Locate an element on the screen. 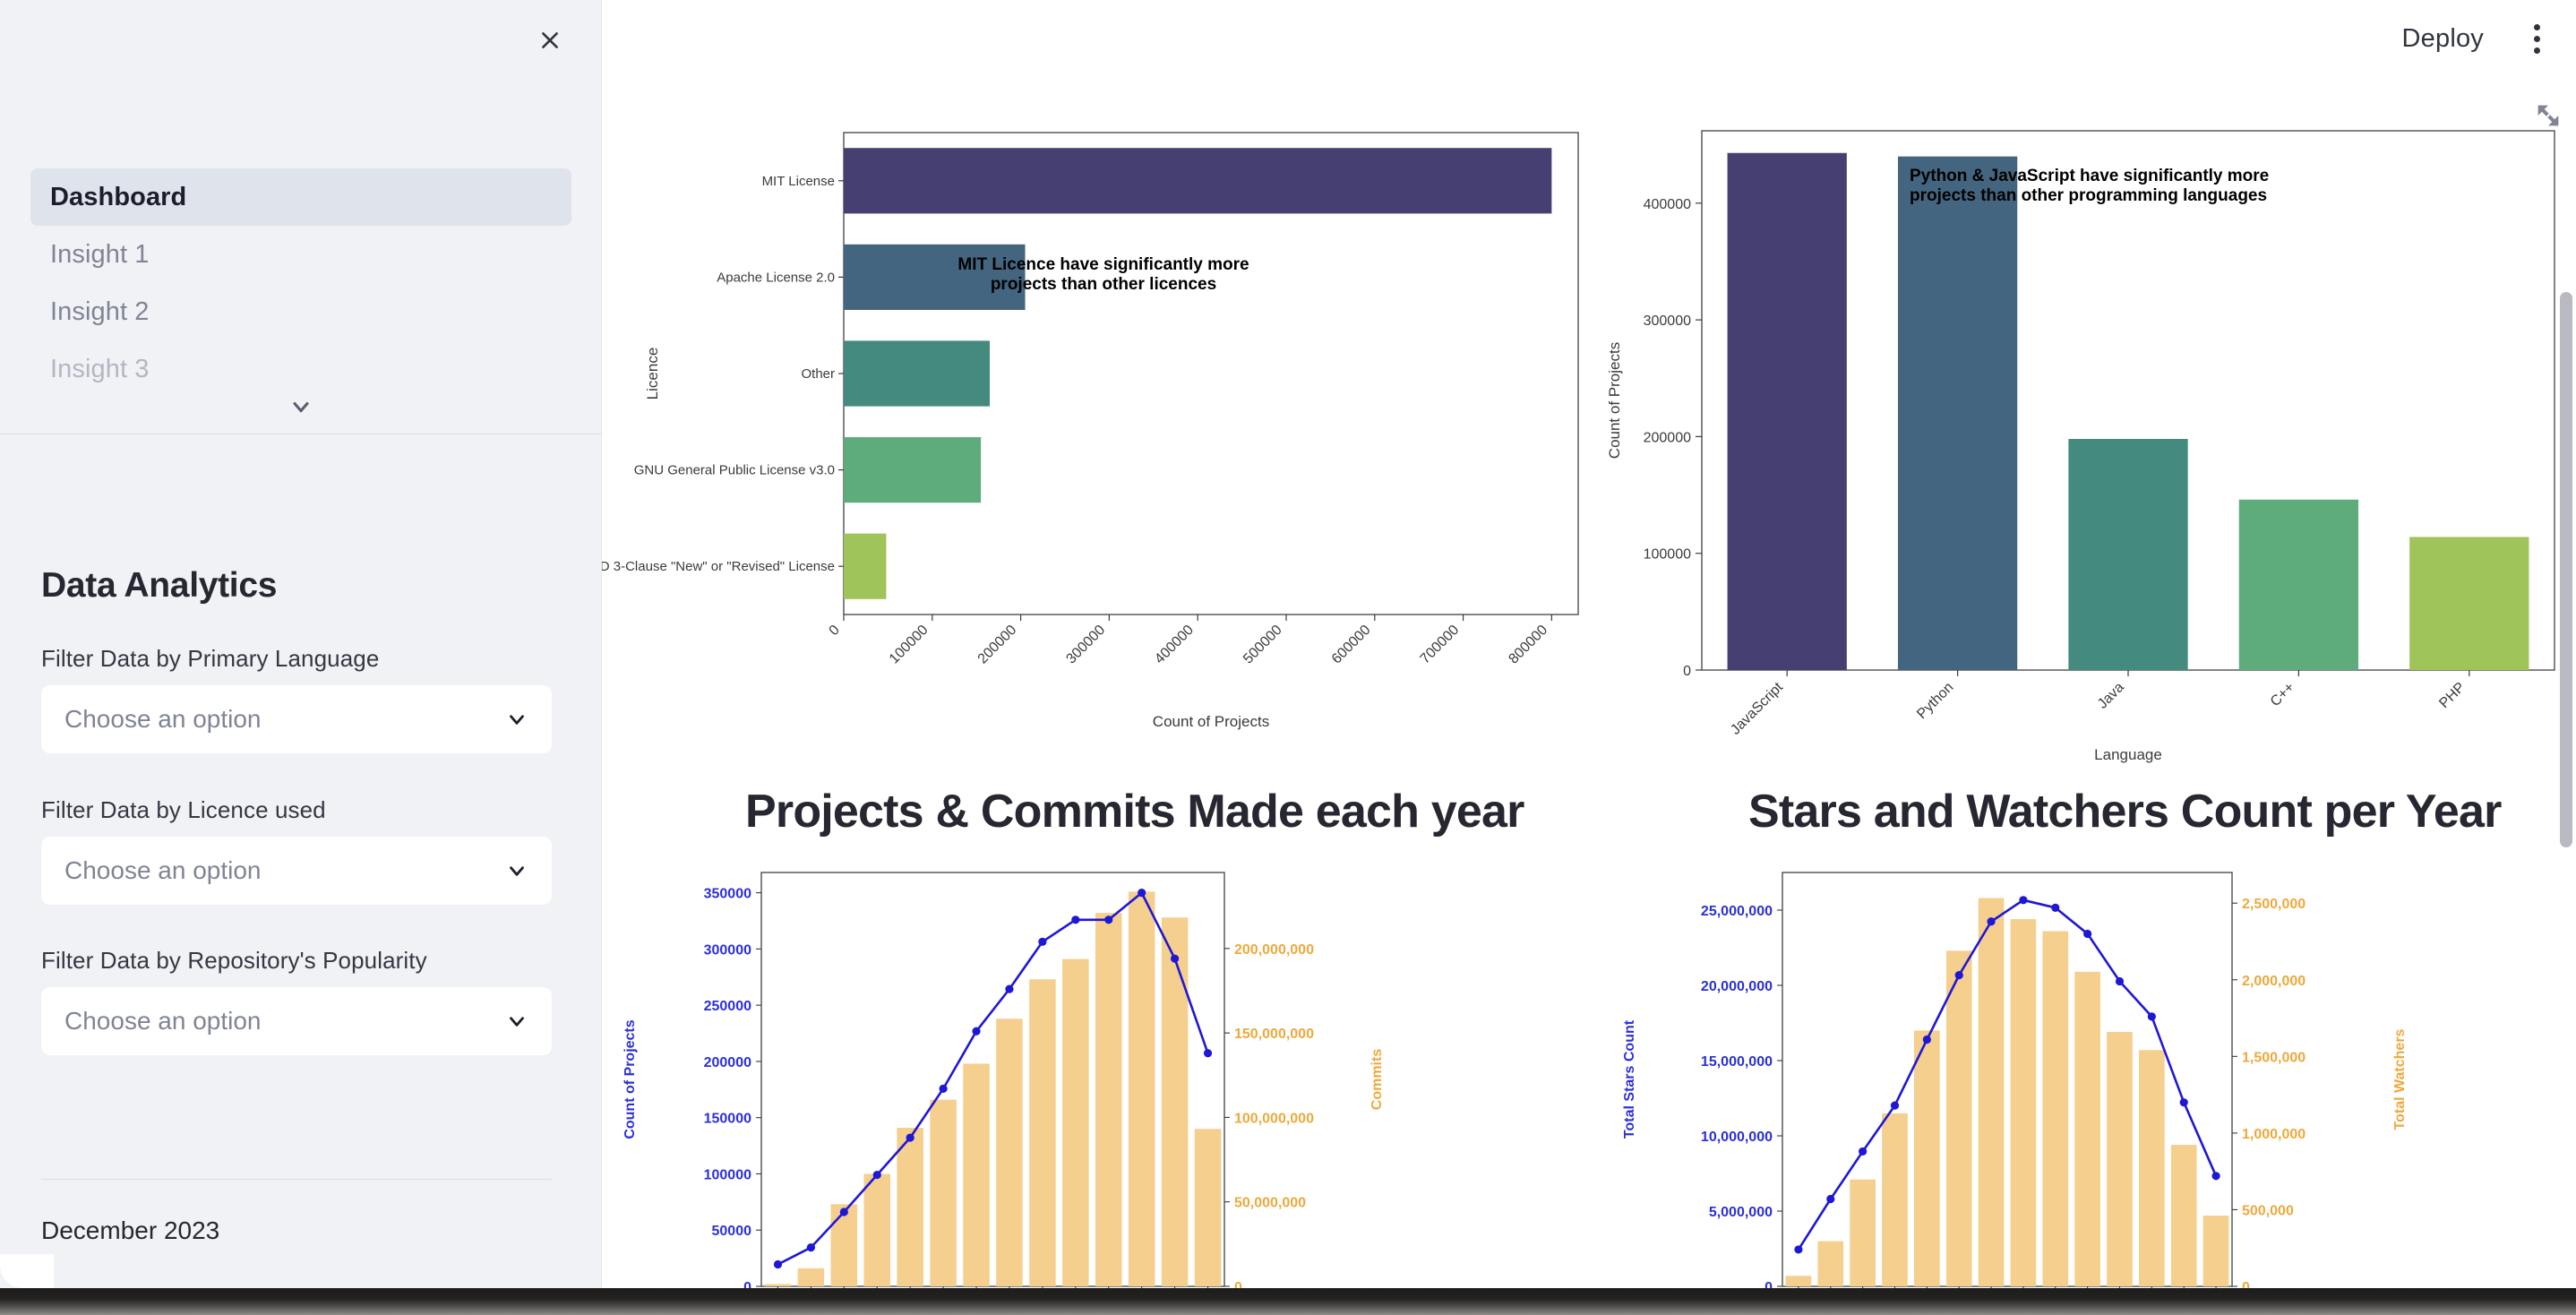 The height and width of the screenshot is (1315, 2576). y2-tick-label: 500,000 is located at coordinates (2268, 1210).